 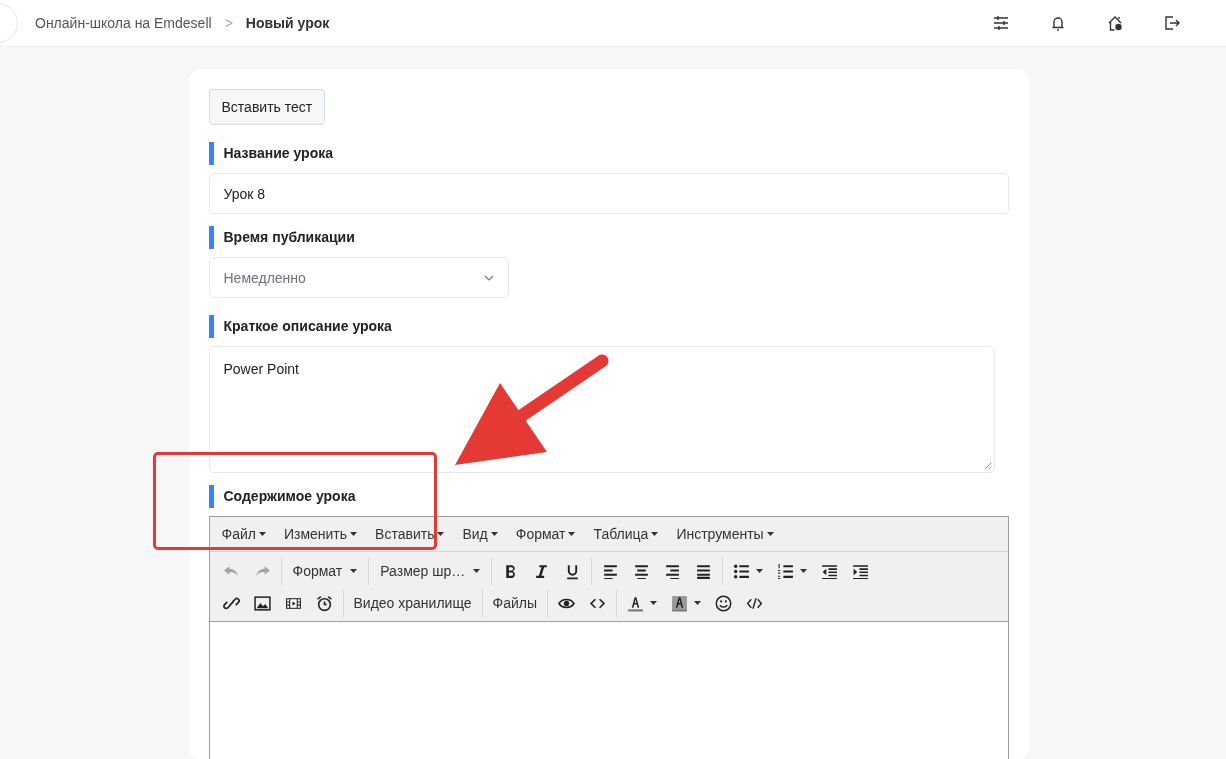 What do you see at coordinates (358, 277) in the screenshot?
I see `select-field: Немедленно` at bounding box center [358, 277].